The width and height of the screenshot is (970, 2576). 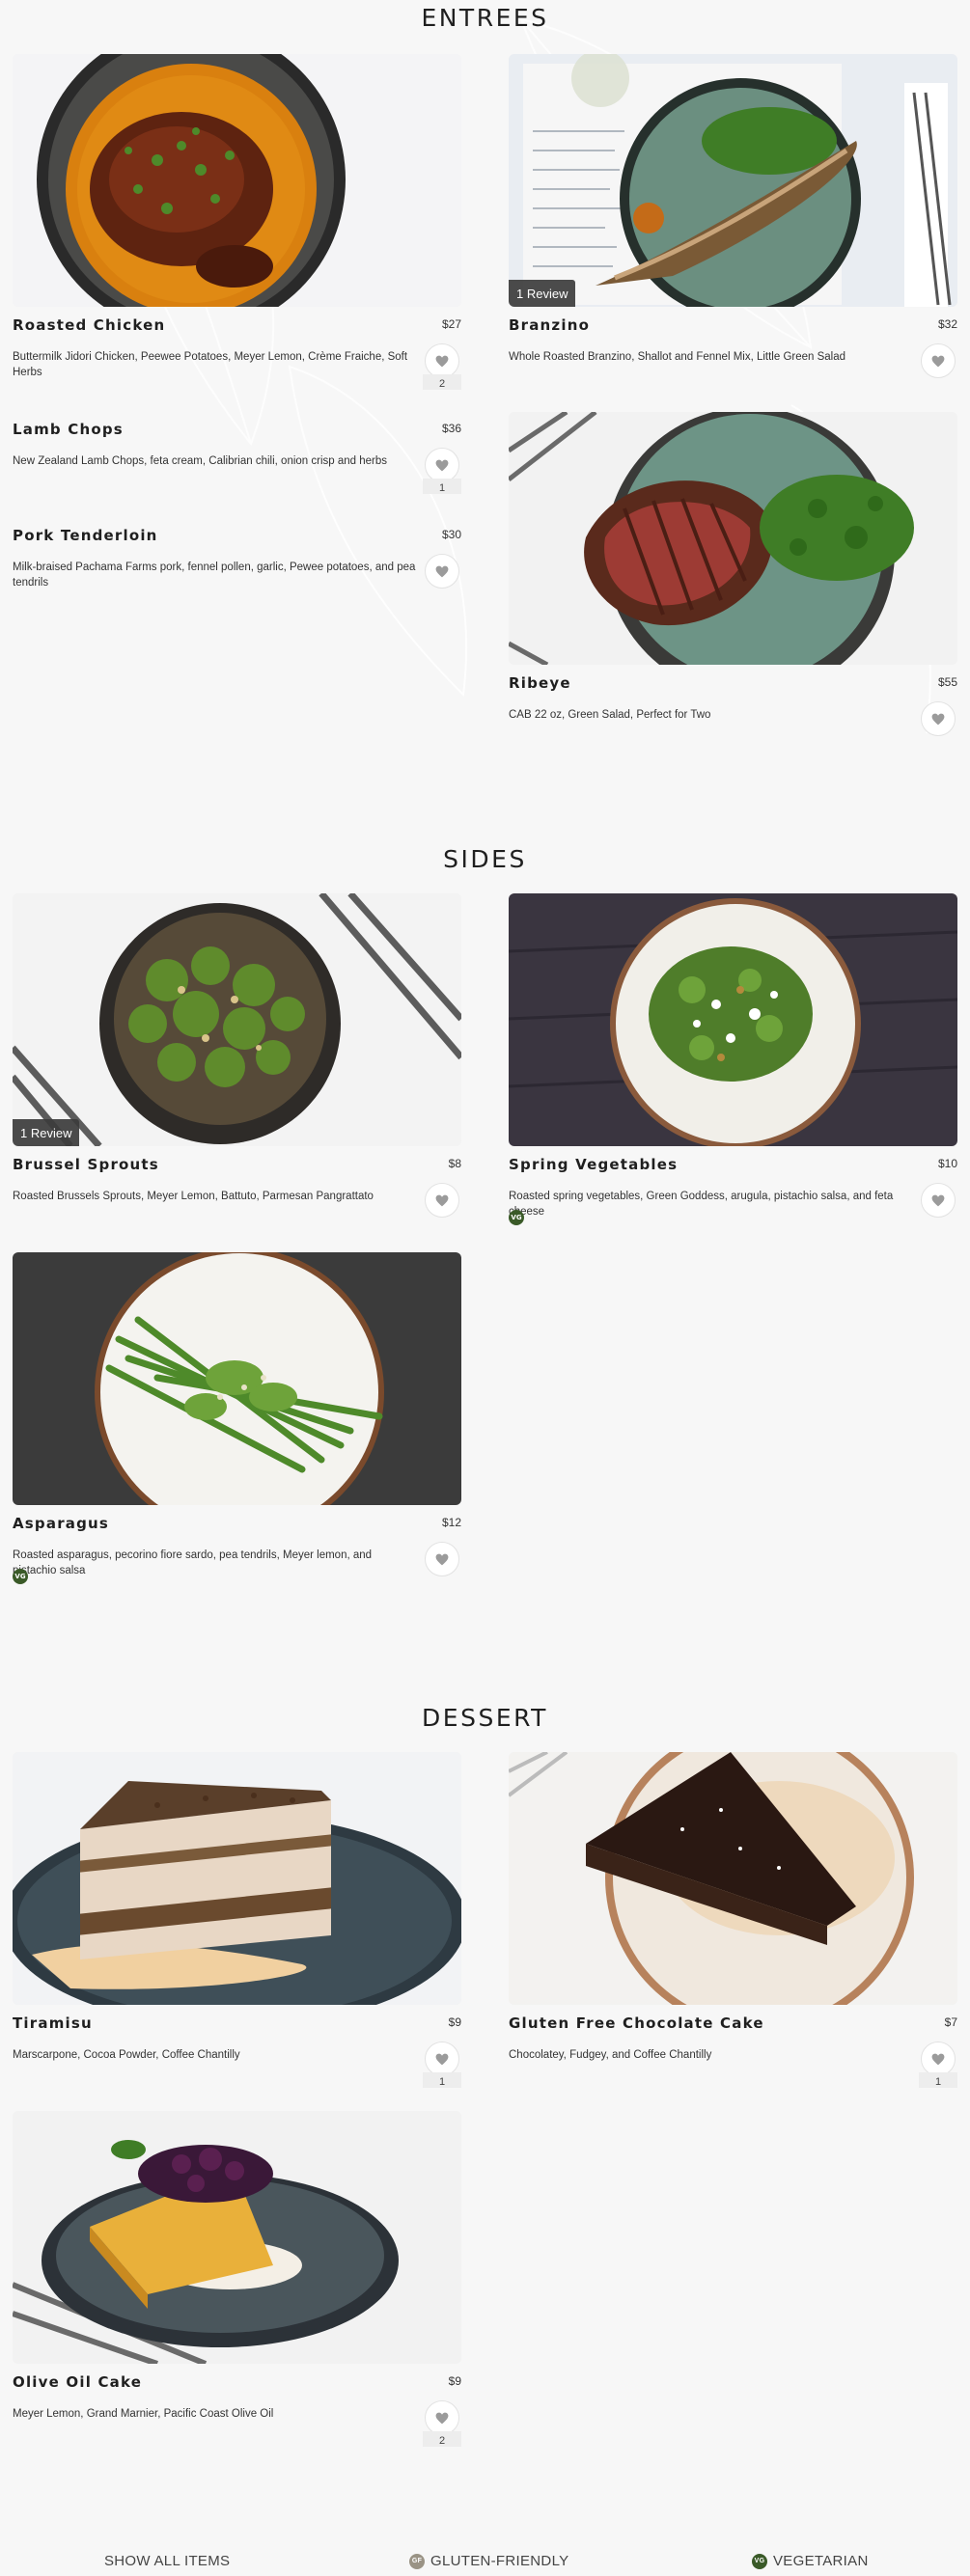 I want to click on show-all-label: SHOW ALL ITEMS, so click(x=168, y=2561).